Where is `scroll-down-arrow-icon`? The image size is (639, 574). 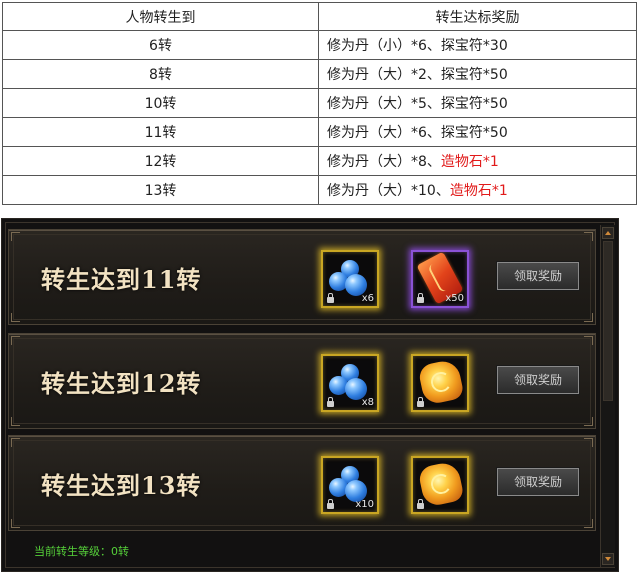
scroll-down-arrow-icon is located at coordinates (608, 559).